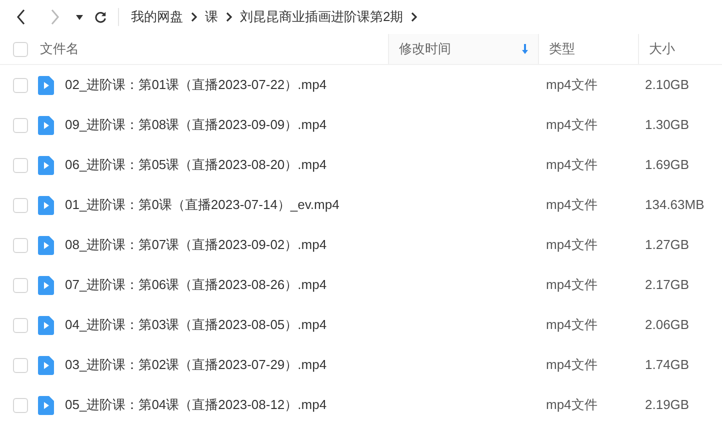  Describe the element at coordinates (667, 125) in the screenshot. I see `file-size: 1.30GB` at that location.